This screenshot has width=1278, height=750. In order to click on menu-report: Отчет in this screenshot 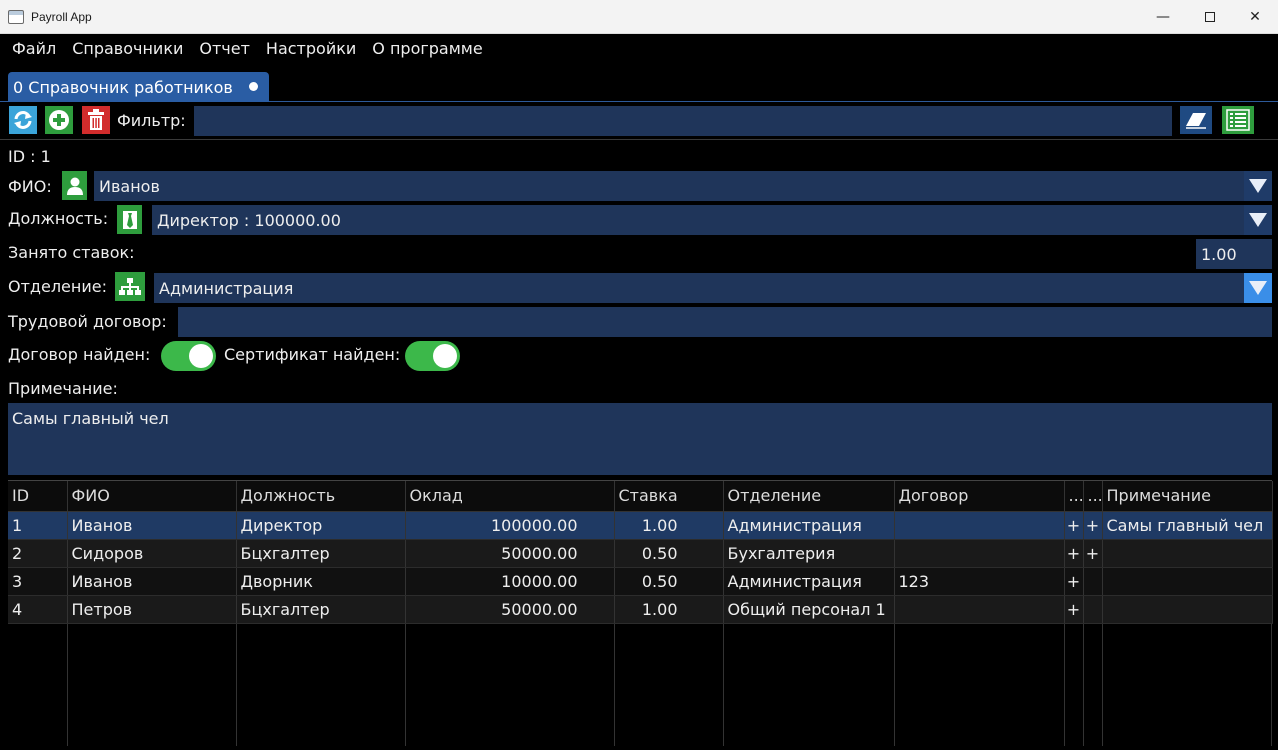, I will do `click(224, 49)`.